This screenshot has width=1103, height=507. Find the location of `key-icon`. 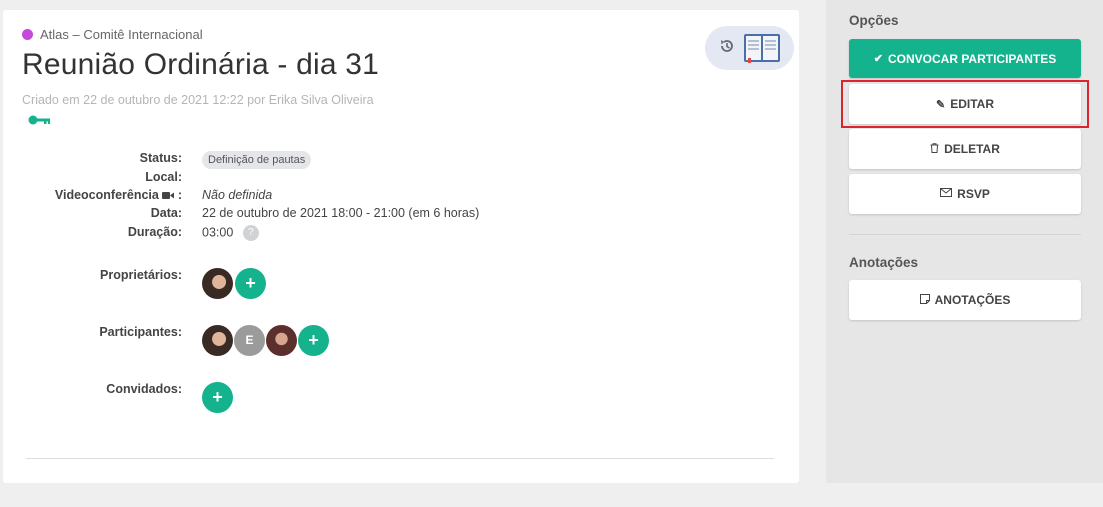

key-icon is located at coordinates (40, 122).